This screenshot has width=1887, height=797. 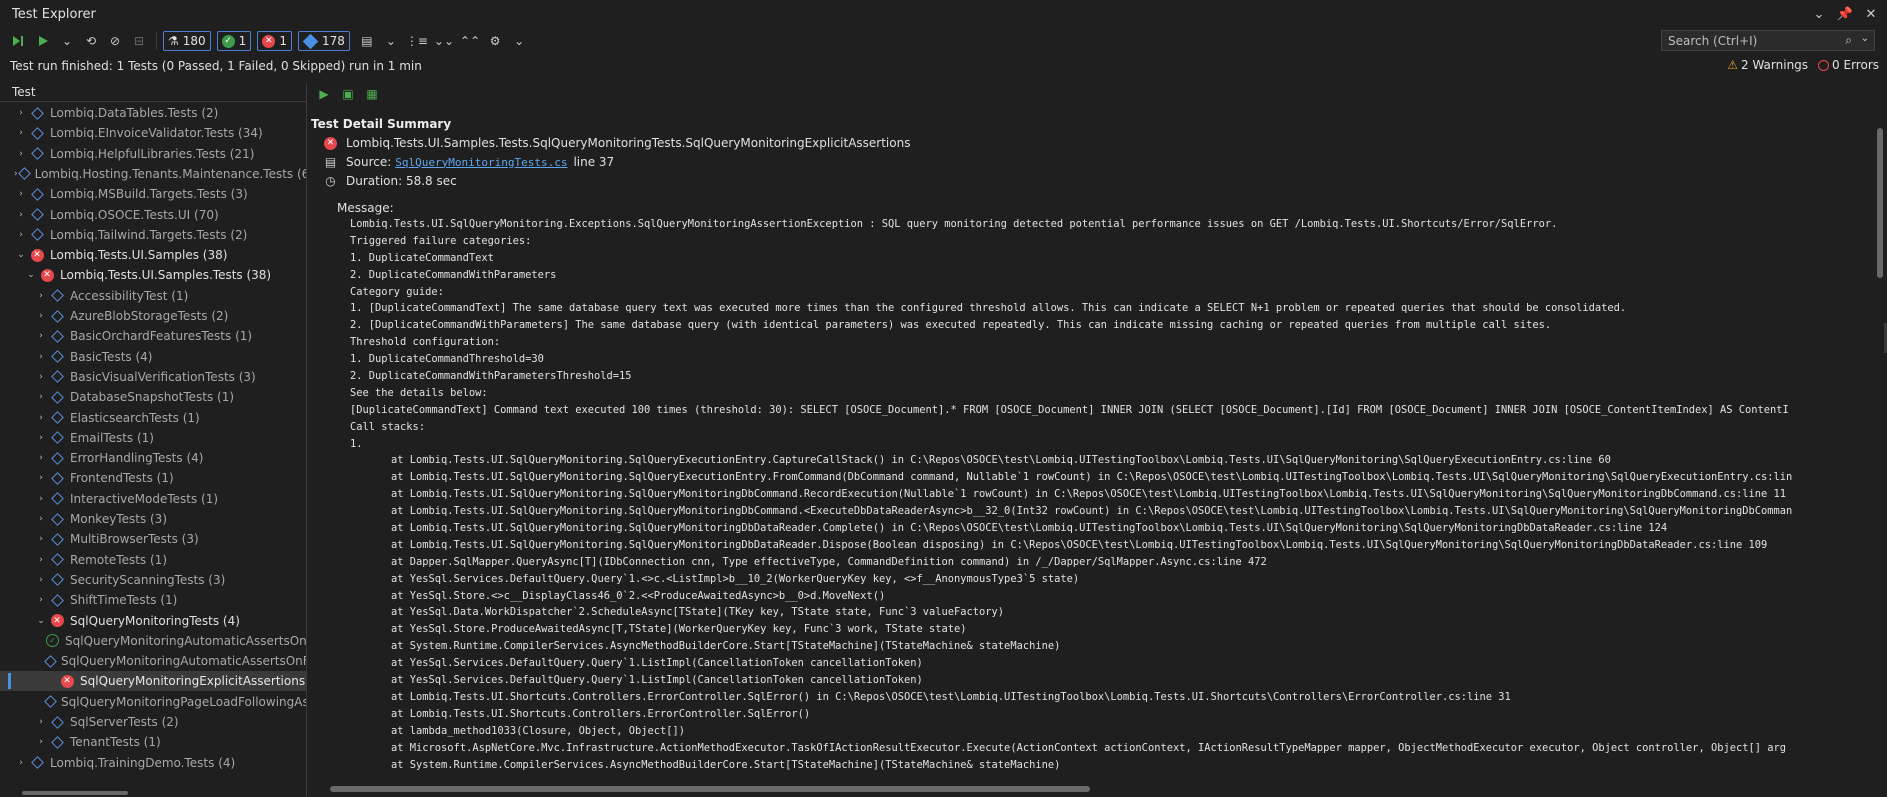 I want to click on tree-item: ✕ SqlQueryMonitoringExplicitAssertions, so click(x=153, y=681).